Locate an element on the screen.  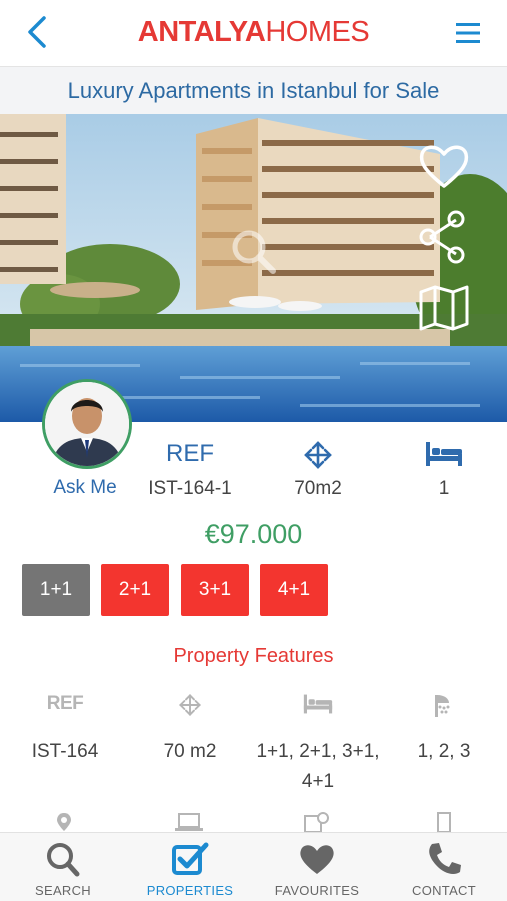
bed-value: 1 is located at coordinates (444, 488).